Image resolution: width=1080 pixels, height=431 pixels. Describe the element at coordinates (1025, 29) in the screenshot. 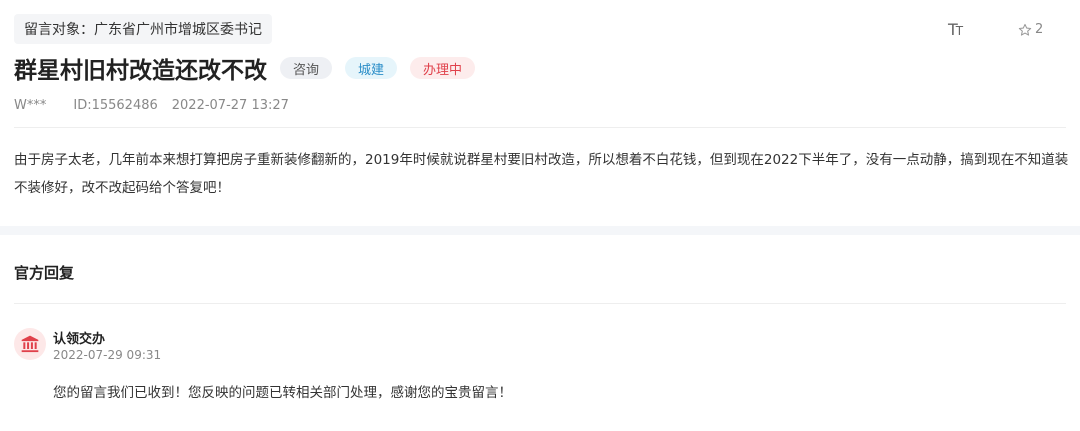

I see `star-icon` at that location.